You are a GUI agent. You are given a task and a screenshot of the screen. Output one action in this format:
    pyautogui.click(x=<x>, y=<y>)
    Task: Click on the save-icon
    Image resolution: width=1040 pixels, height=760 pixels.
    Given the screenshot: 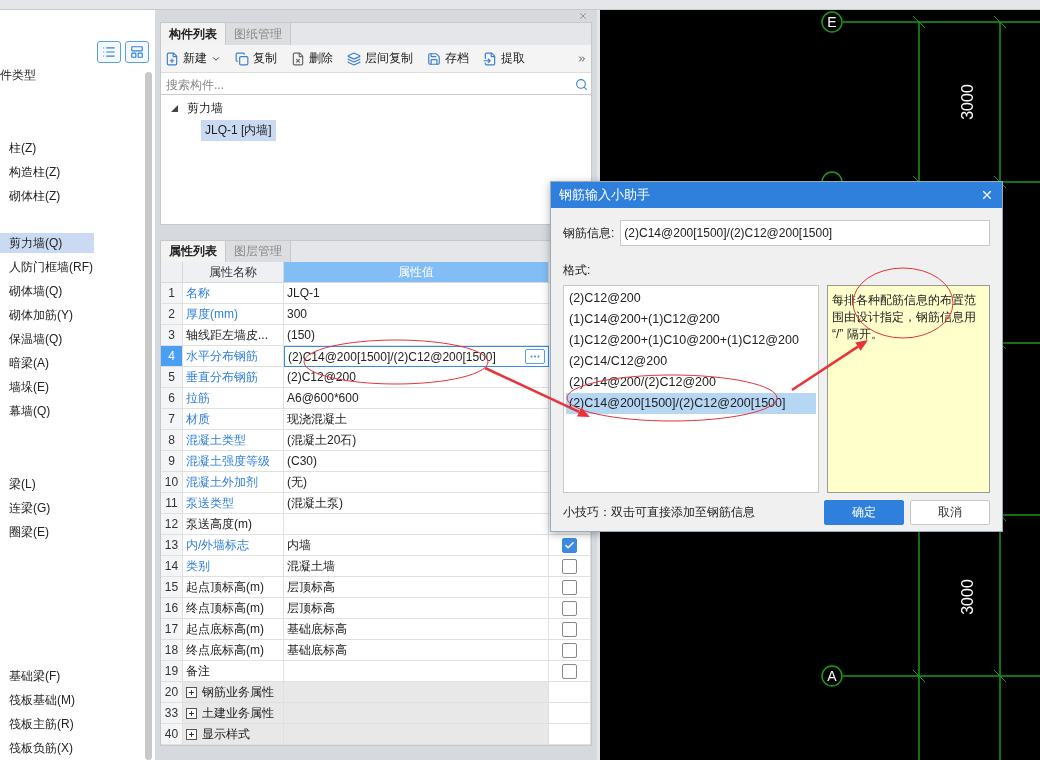 What is the action you would take?
    pyautogui.click(x=434, y=58)
    